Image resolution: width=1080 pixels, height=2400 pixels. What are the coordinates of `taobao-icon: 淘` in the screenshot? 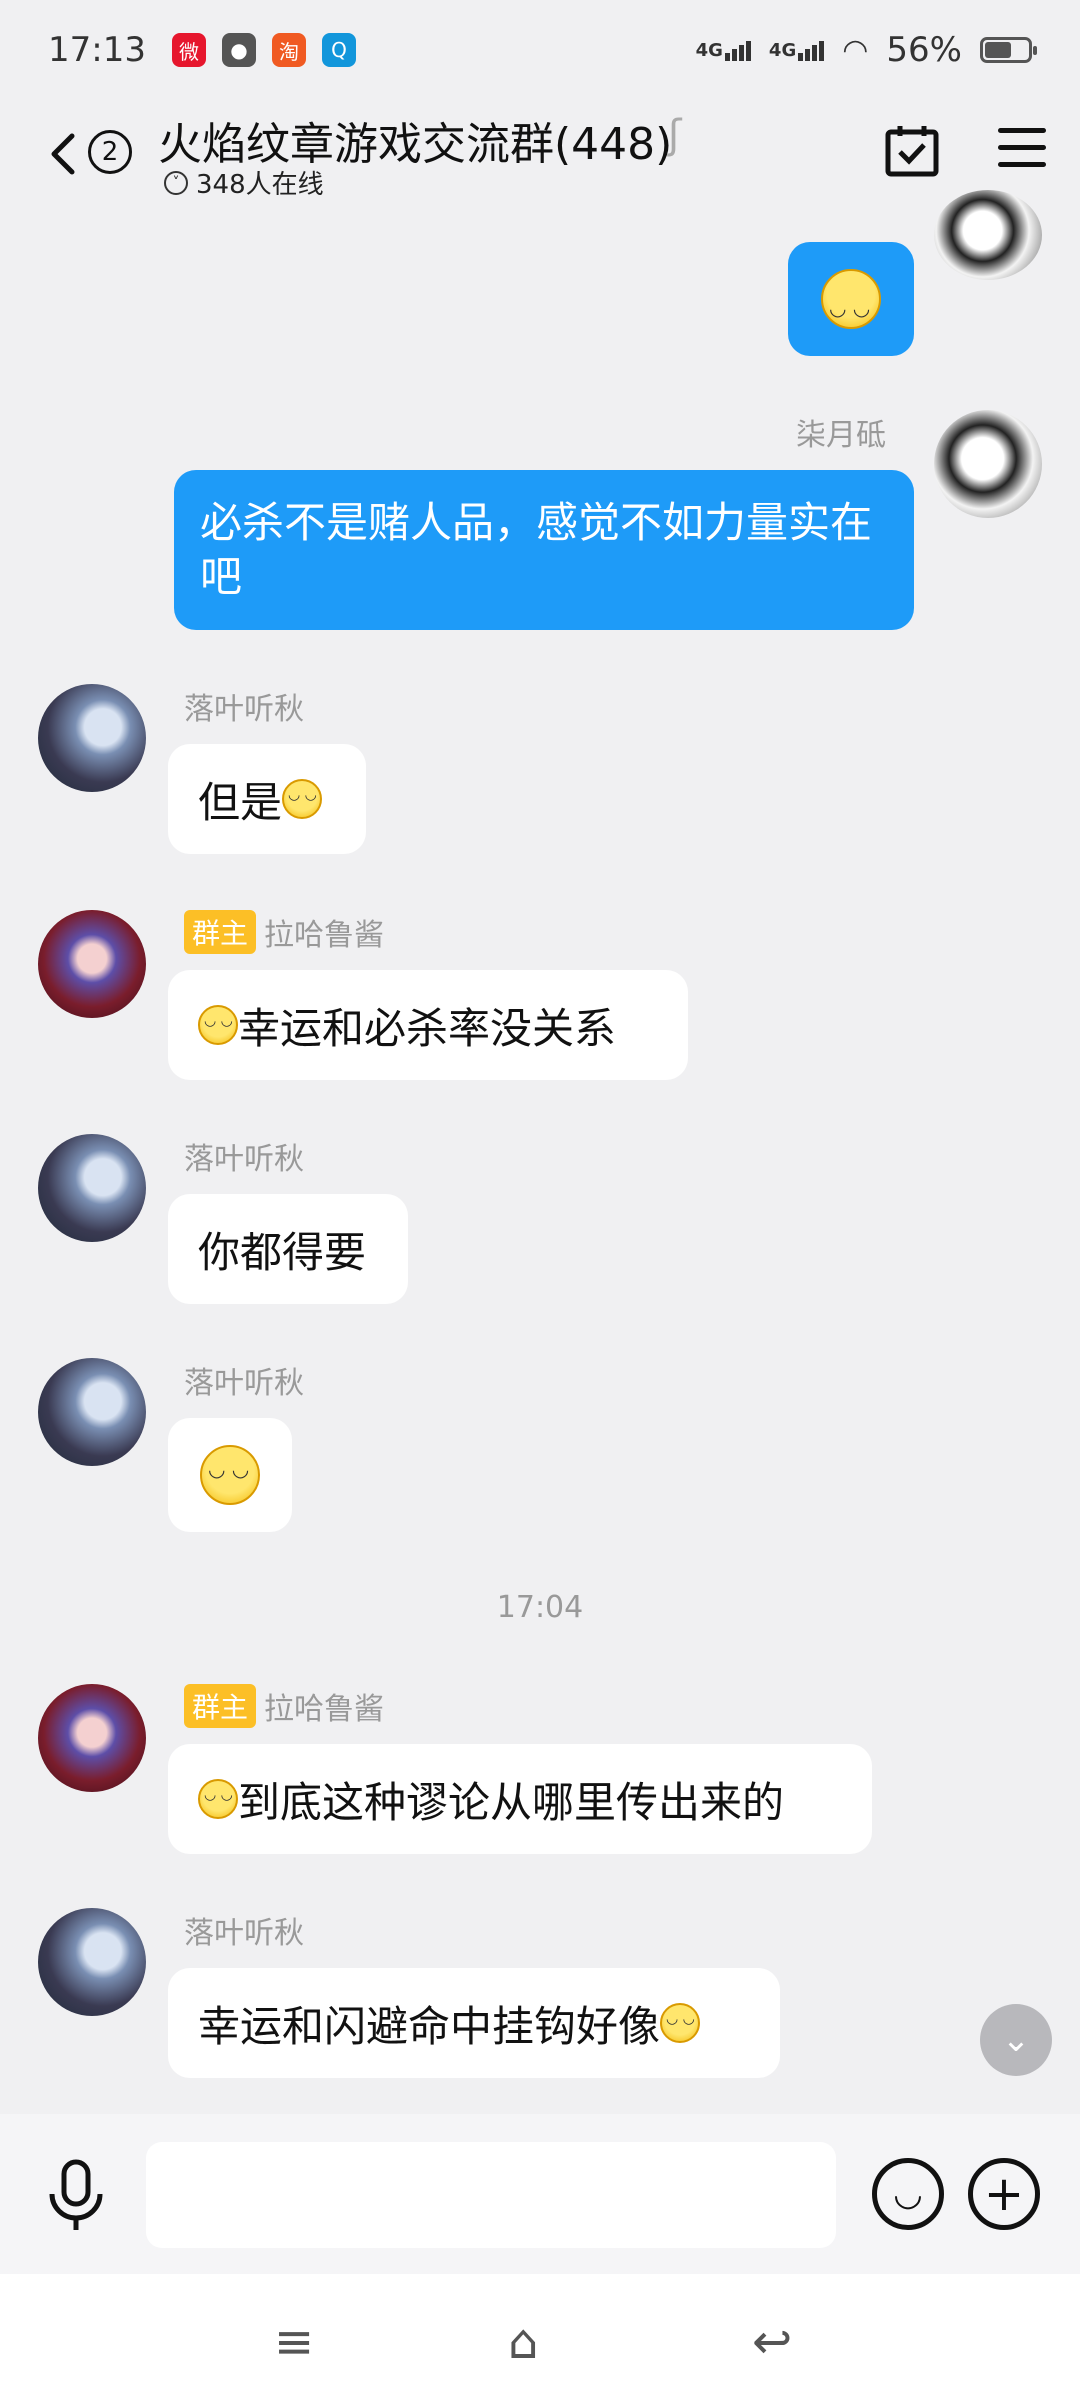 It's located at (288, 50).